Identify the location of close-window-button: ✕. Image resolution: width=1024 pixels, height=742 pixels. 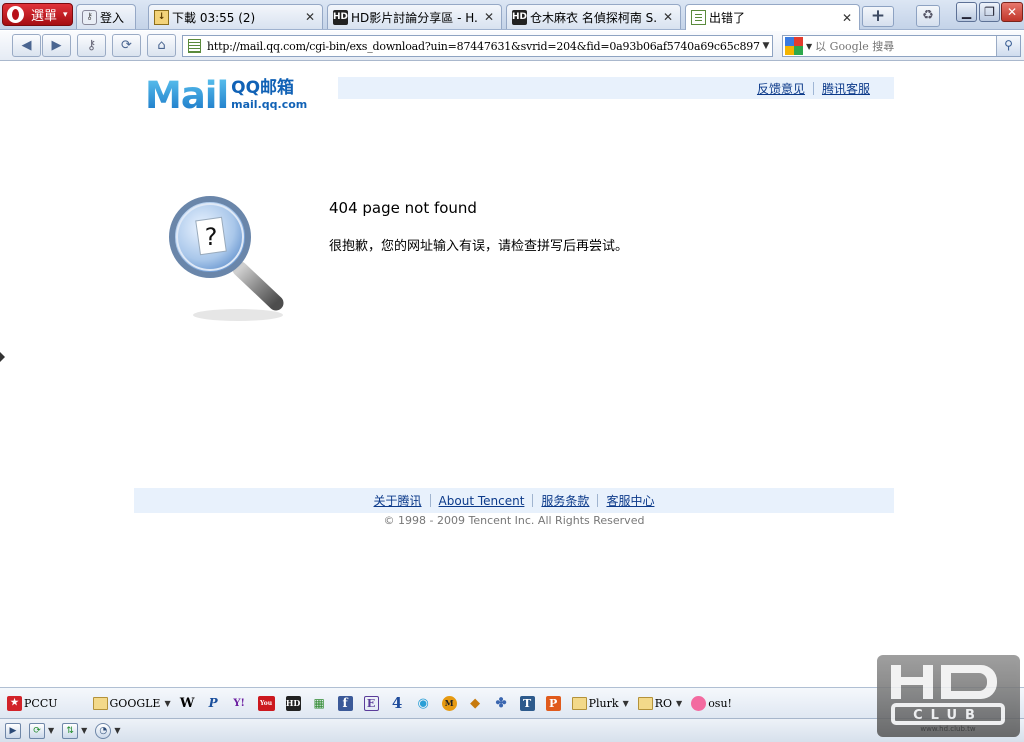
(1012, 12).